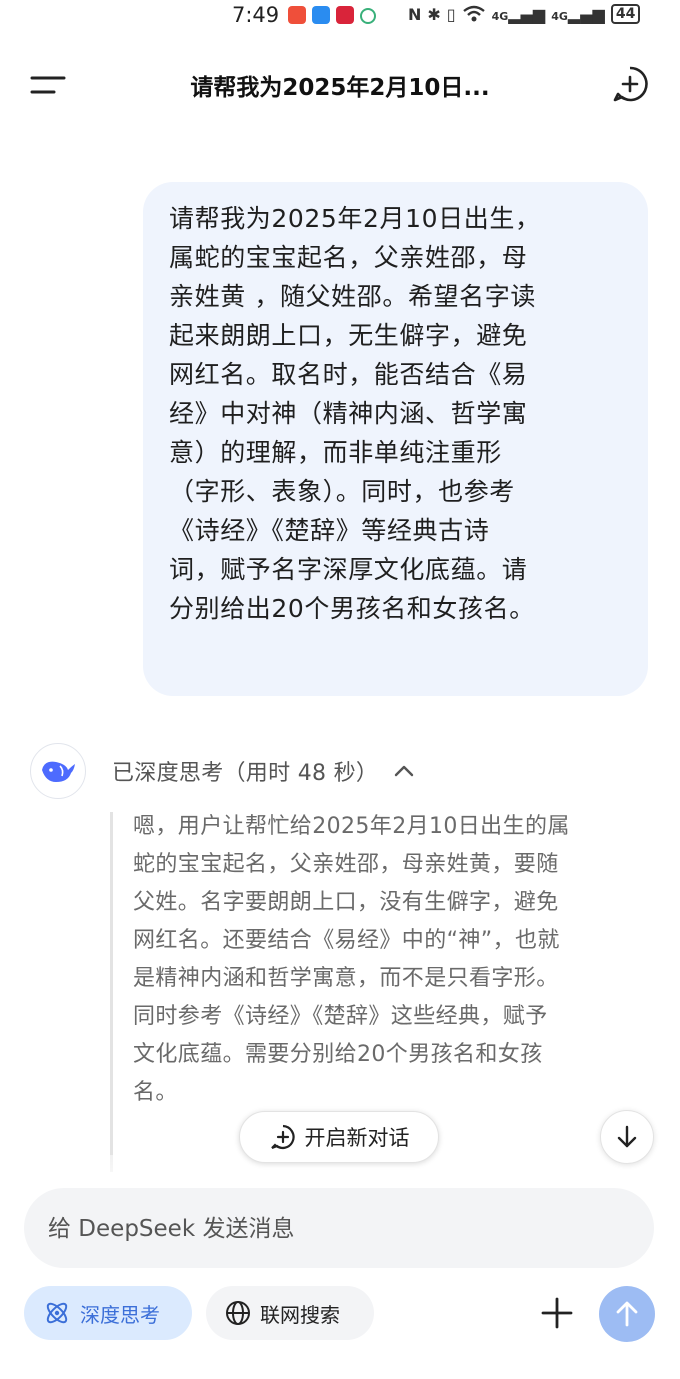 The image size is (680, 1379). I want to click on arrow-up-icon, so click(627, 1314).